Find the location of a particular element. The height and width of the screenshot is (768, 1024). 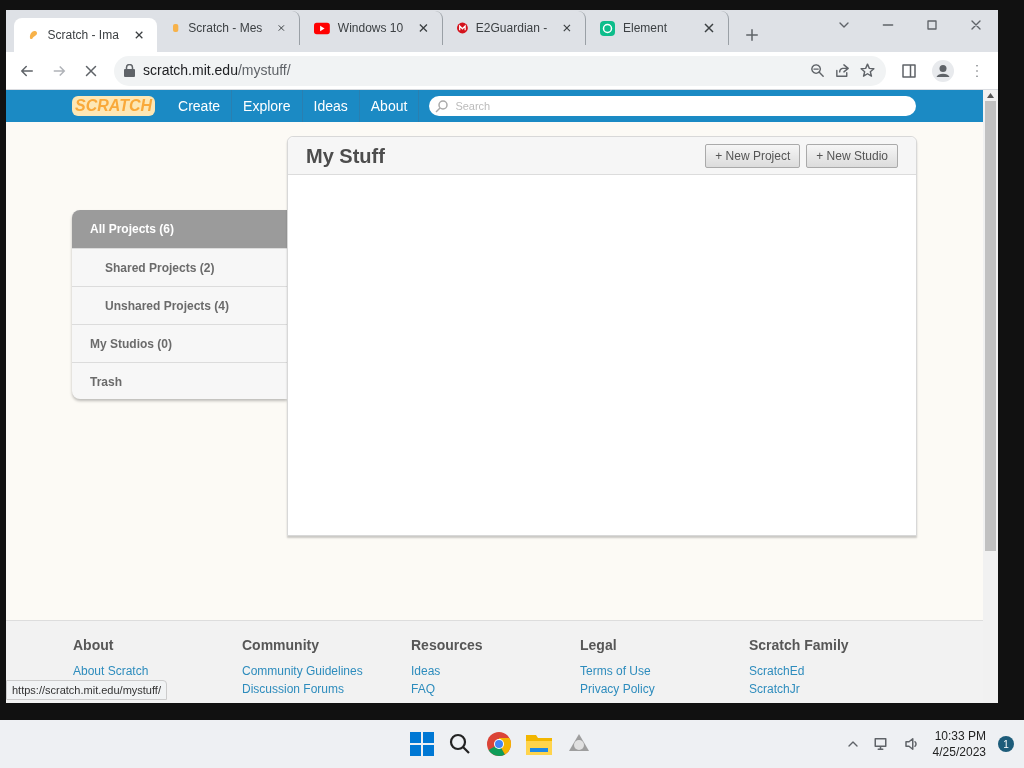

tab-title: Scratch - Mes is located at coordinates (225, 28).